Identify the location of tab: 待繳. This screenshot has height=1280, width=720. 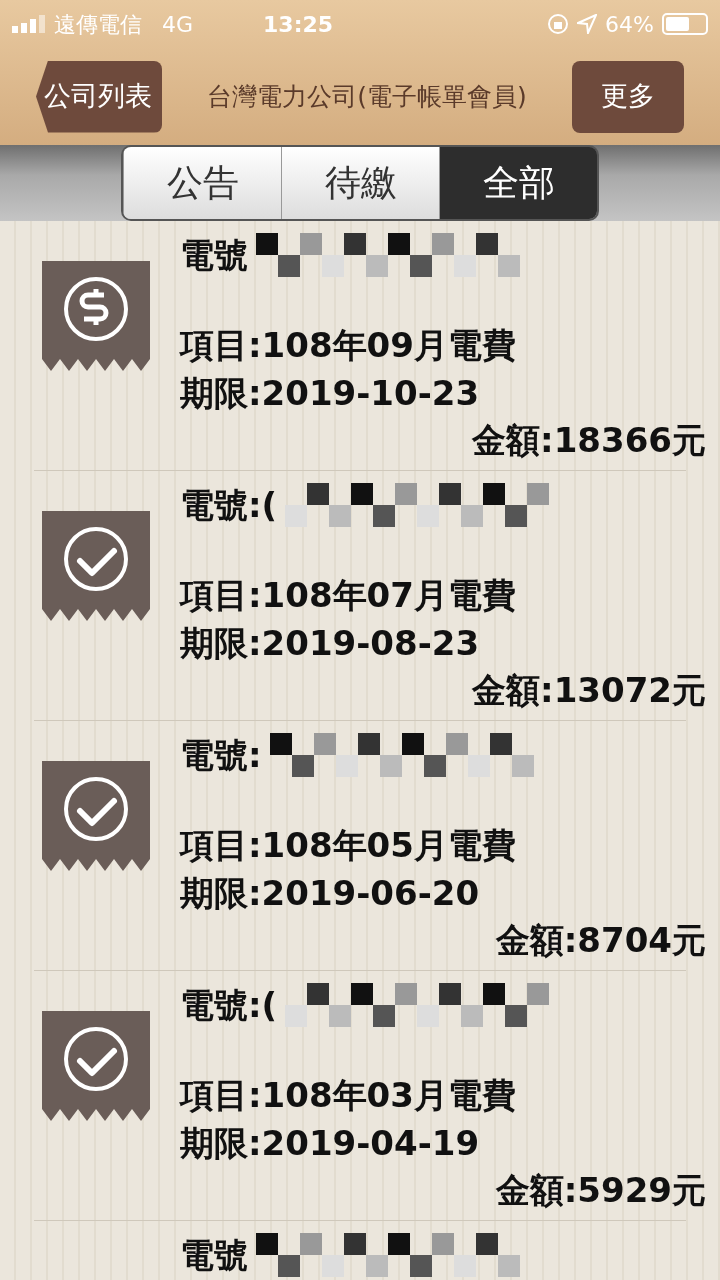
(360, 183).